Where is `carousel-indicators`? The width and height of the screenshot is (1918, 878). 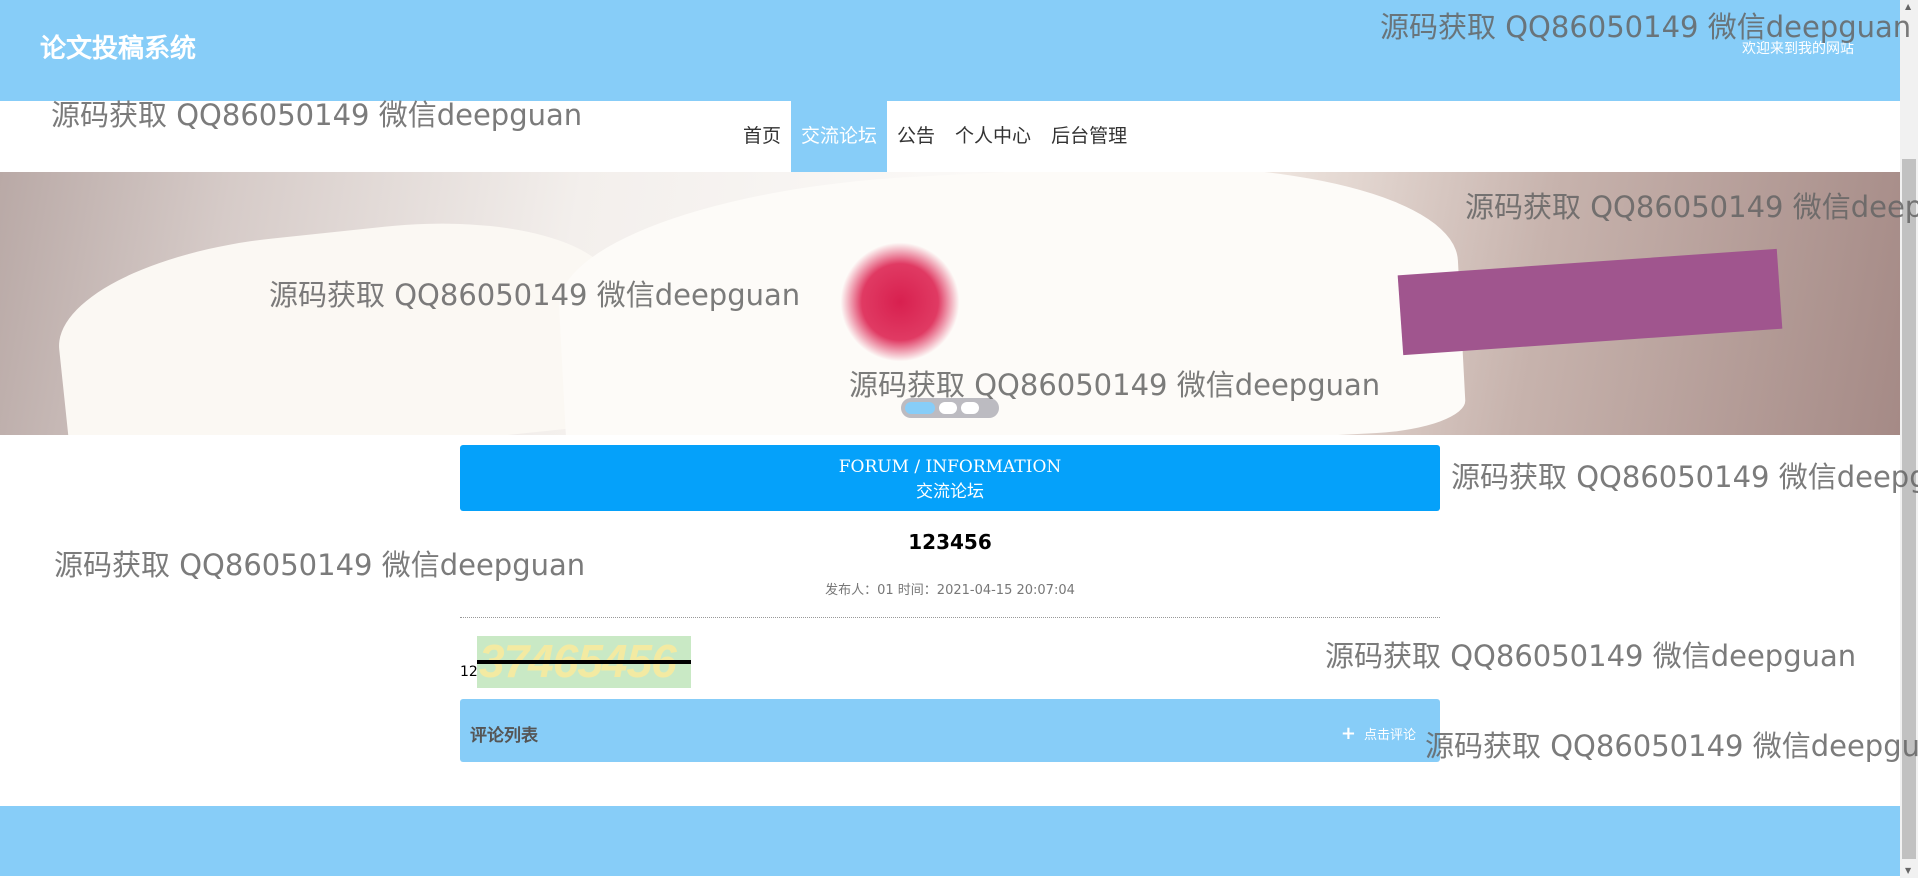
carousel-indicators is located at coordinates (950, 408).